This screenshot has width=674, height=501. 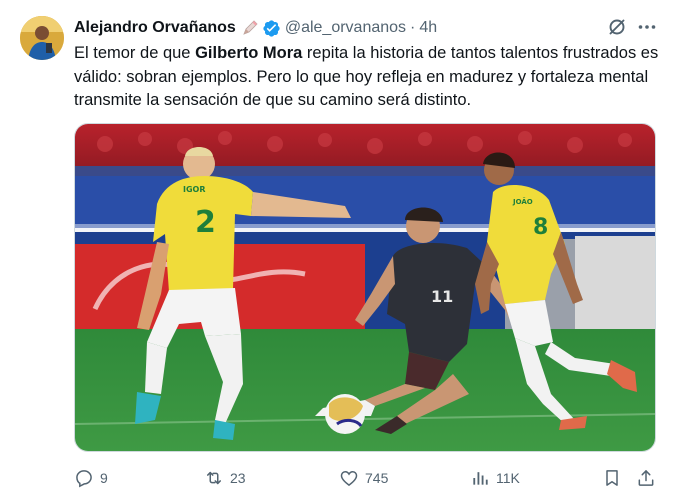 I want to click on like-button: 745, so click(x=363, y=478).